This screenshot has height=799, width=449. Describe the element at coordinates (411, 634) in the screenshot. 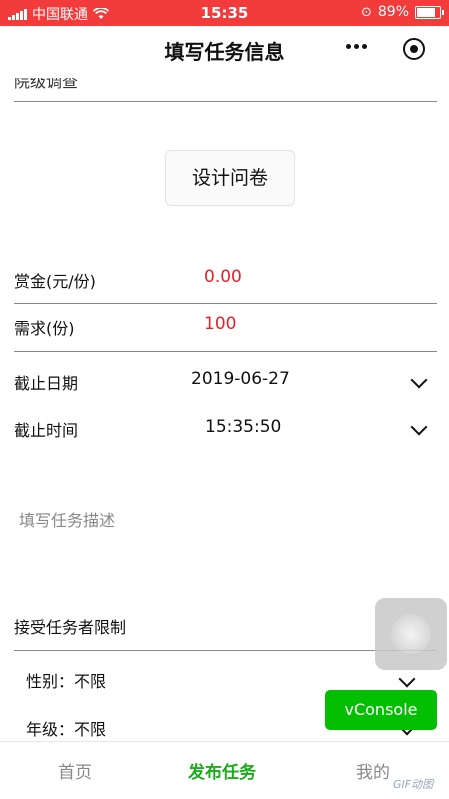

I see `assistive-touch-button` at that location.